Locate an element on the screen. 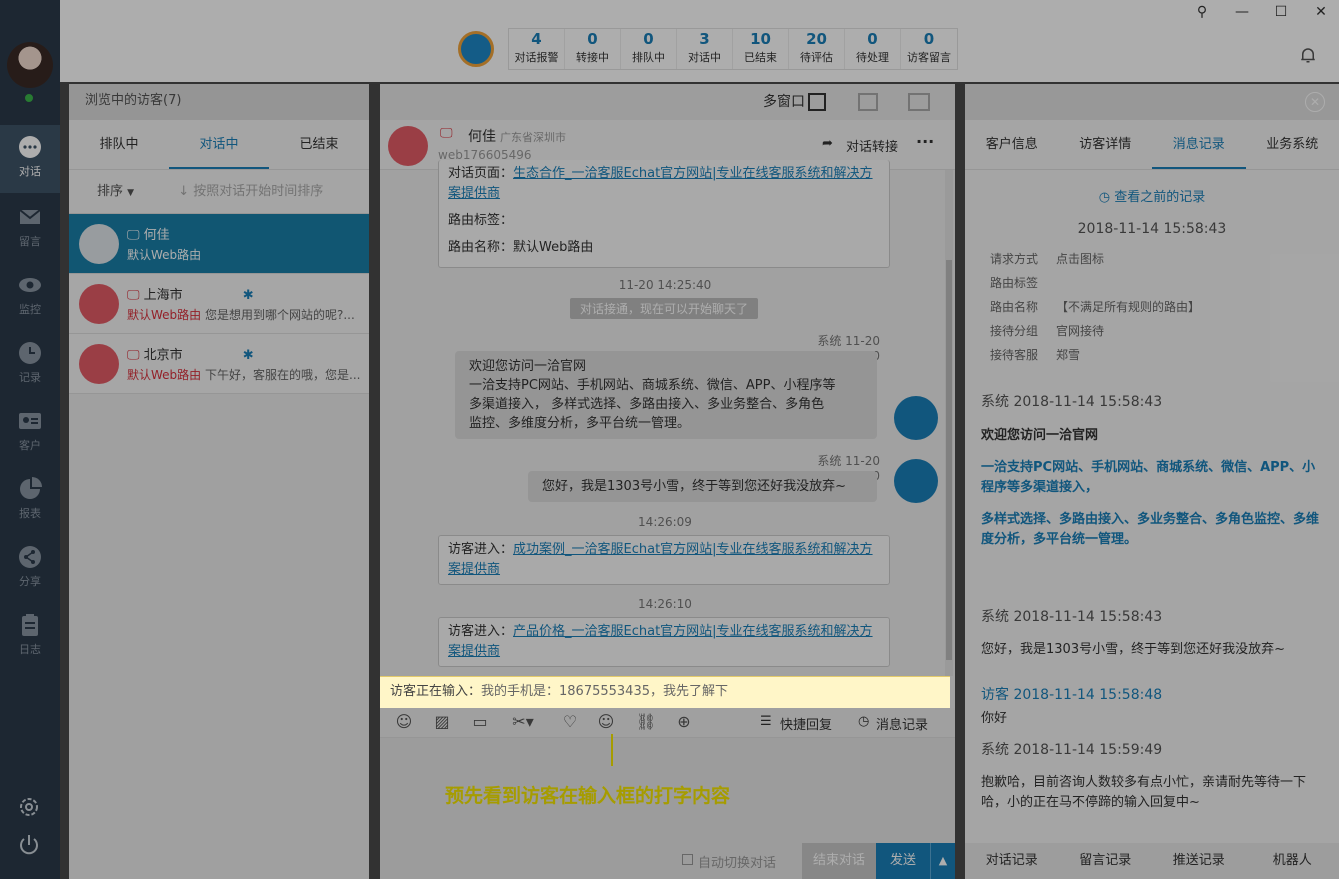  multi-window-bar: 多窗口 is located at coordinates (667, 102).